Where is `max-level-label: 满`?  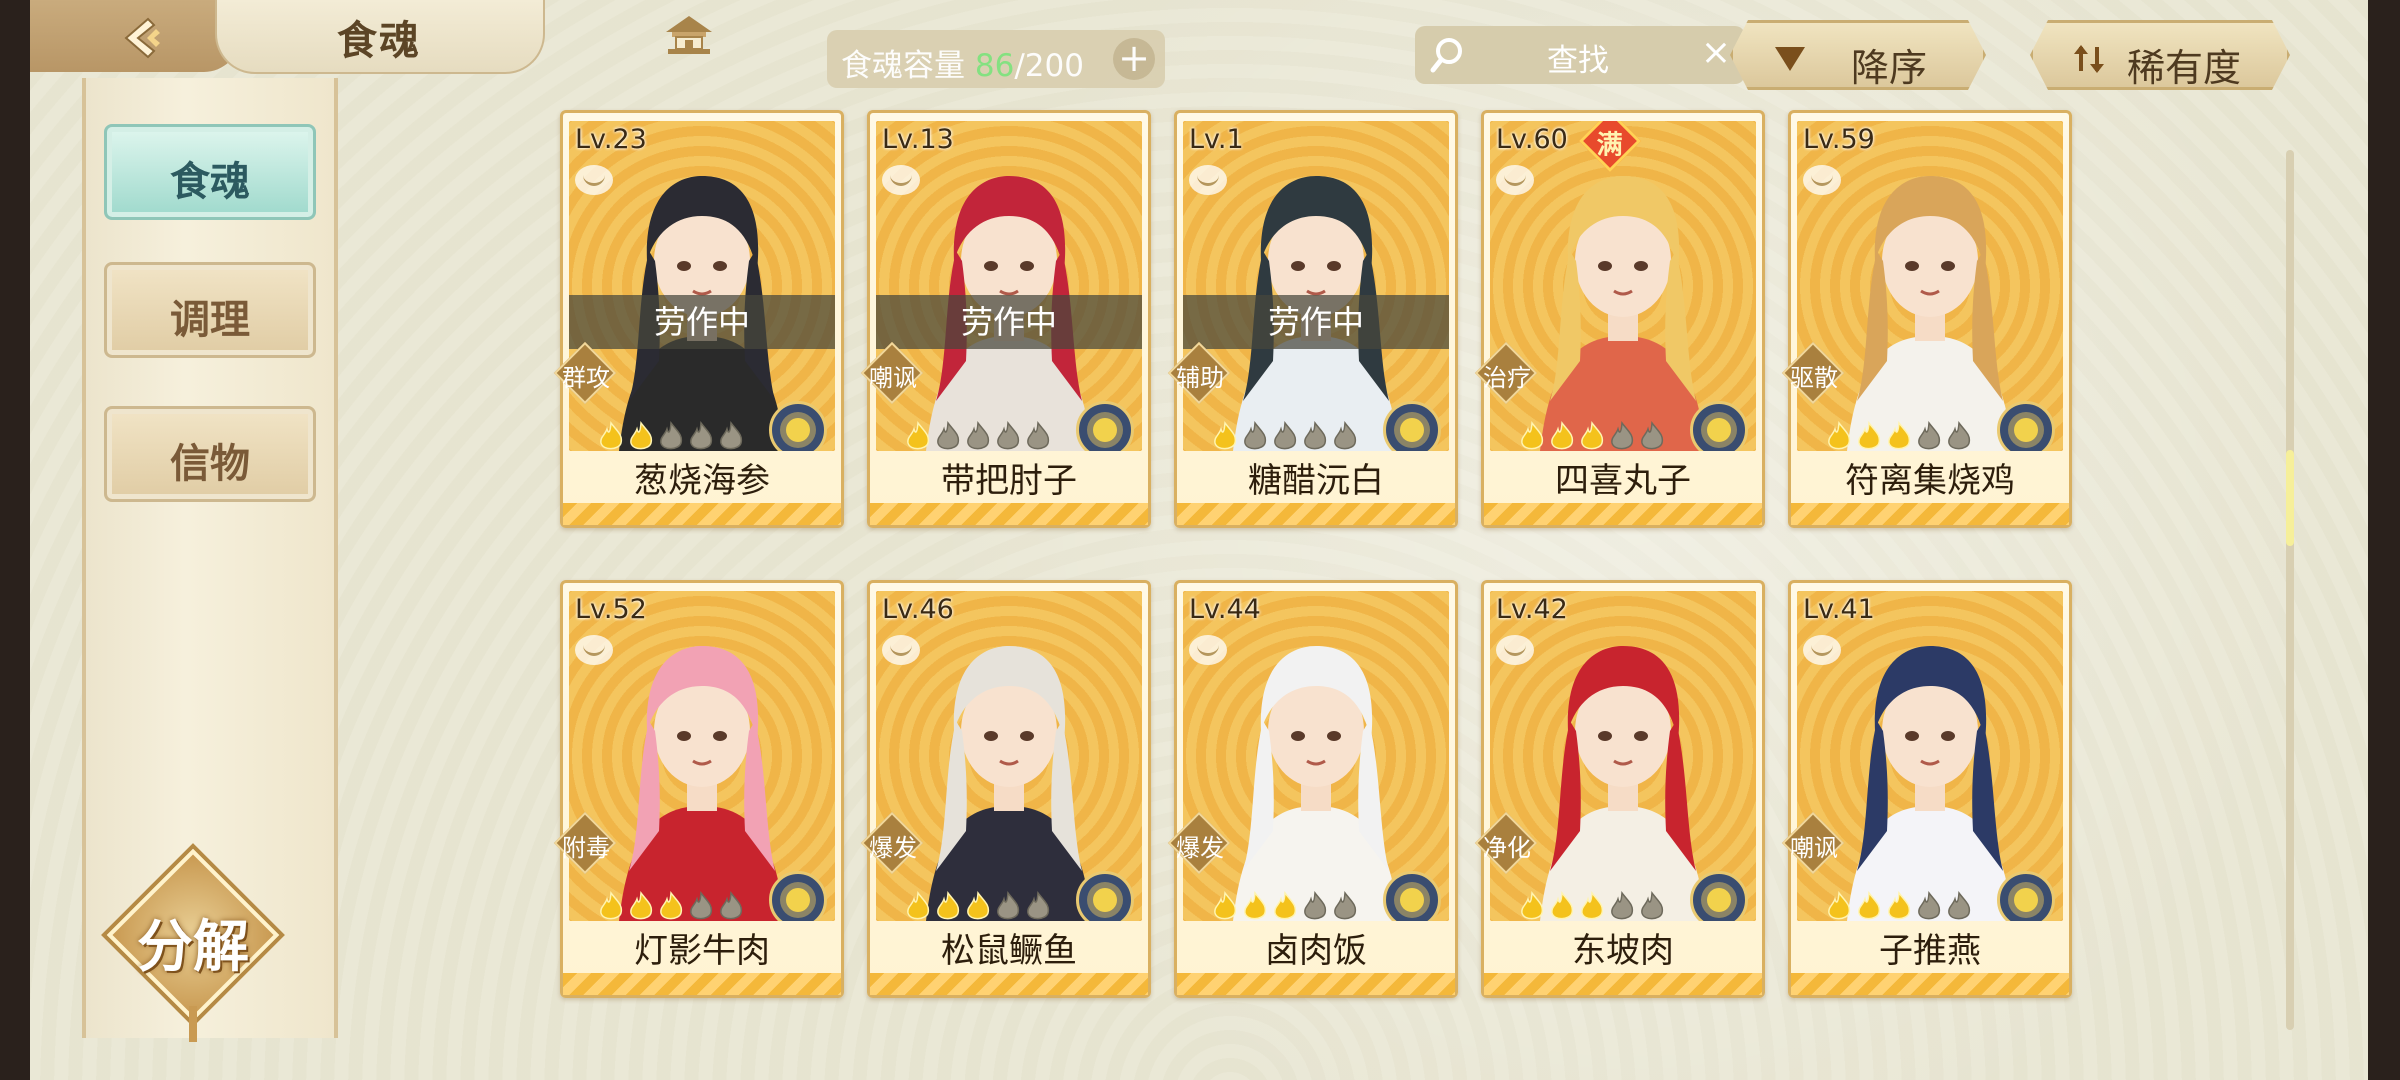 max-level-label: 满 is located at coordinates (1609, 145).